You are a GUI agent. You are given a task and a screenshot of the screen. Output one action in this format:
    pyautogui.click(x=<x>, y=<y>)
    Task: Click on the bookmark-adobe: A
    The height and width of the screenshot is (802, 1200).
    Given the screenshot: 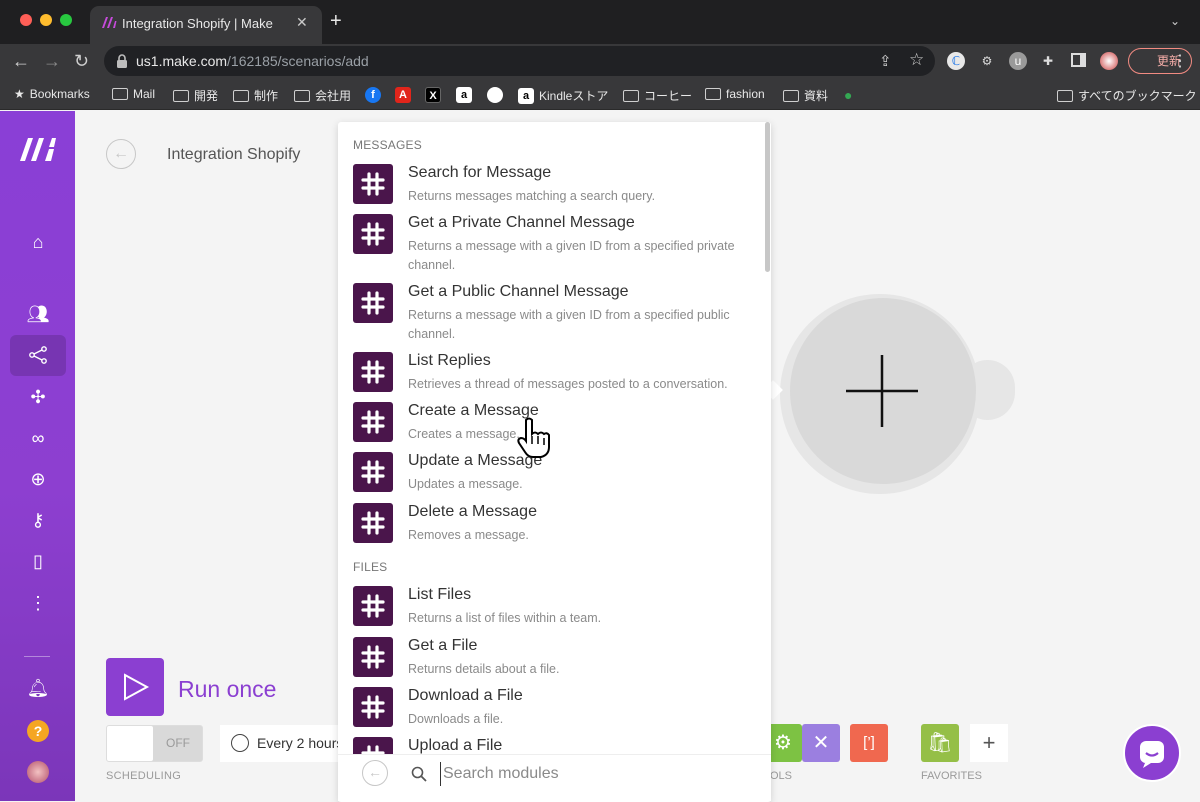 What is the action you would take?
    pyautogui.click(x=403, y=95)
    